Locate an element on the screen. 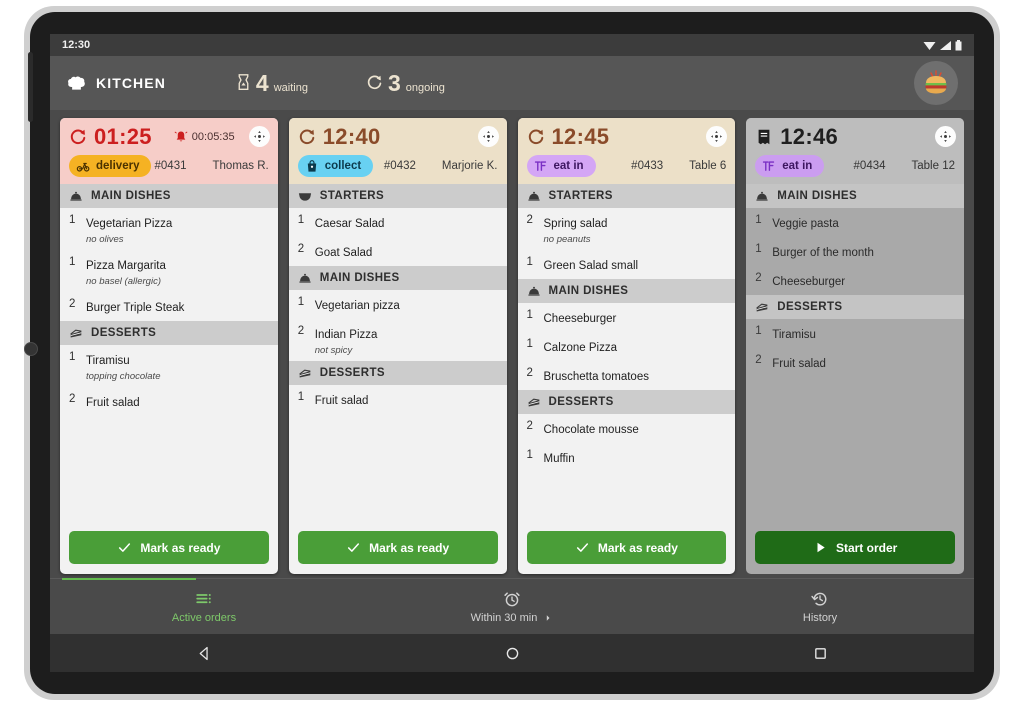 Image resolution: width=1024 pixels, height=706 pixels. order-item-text: Vegetarian pizza is located at coordinates (357, 305).